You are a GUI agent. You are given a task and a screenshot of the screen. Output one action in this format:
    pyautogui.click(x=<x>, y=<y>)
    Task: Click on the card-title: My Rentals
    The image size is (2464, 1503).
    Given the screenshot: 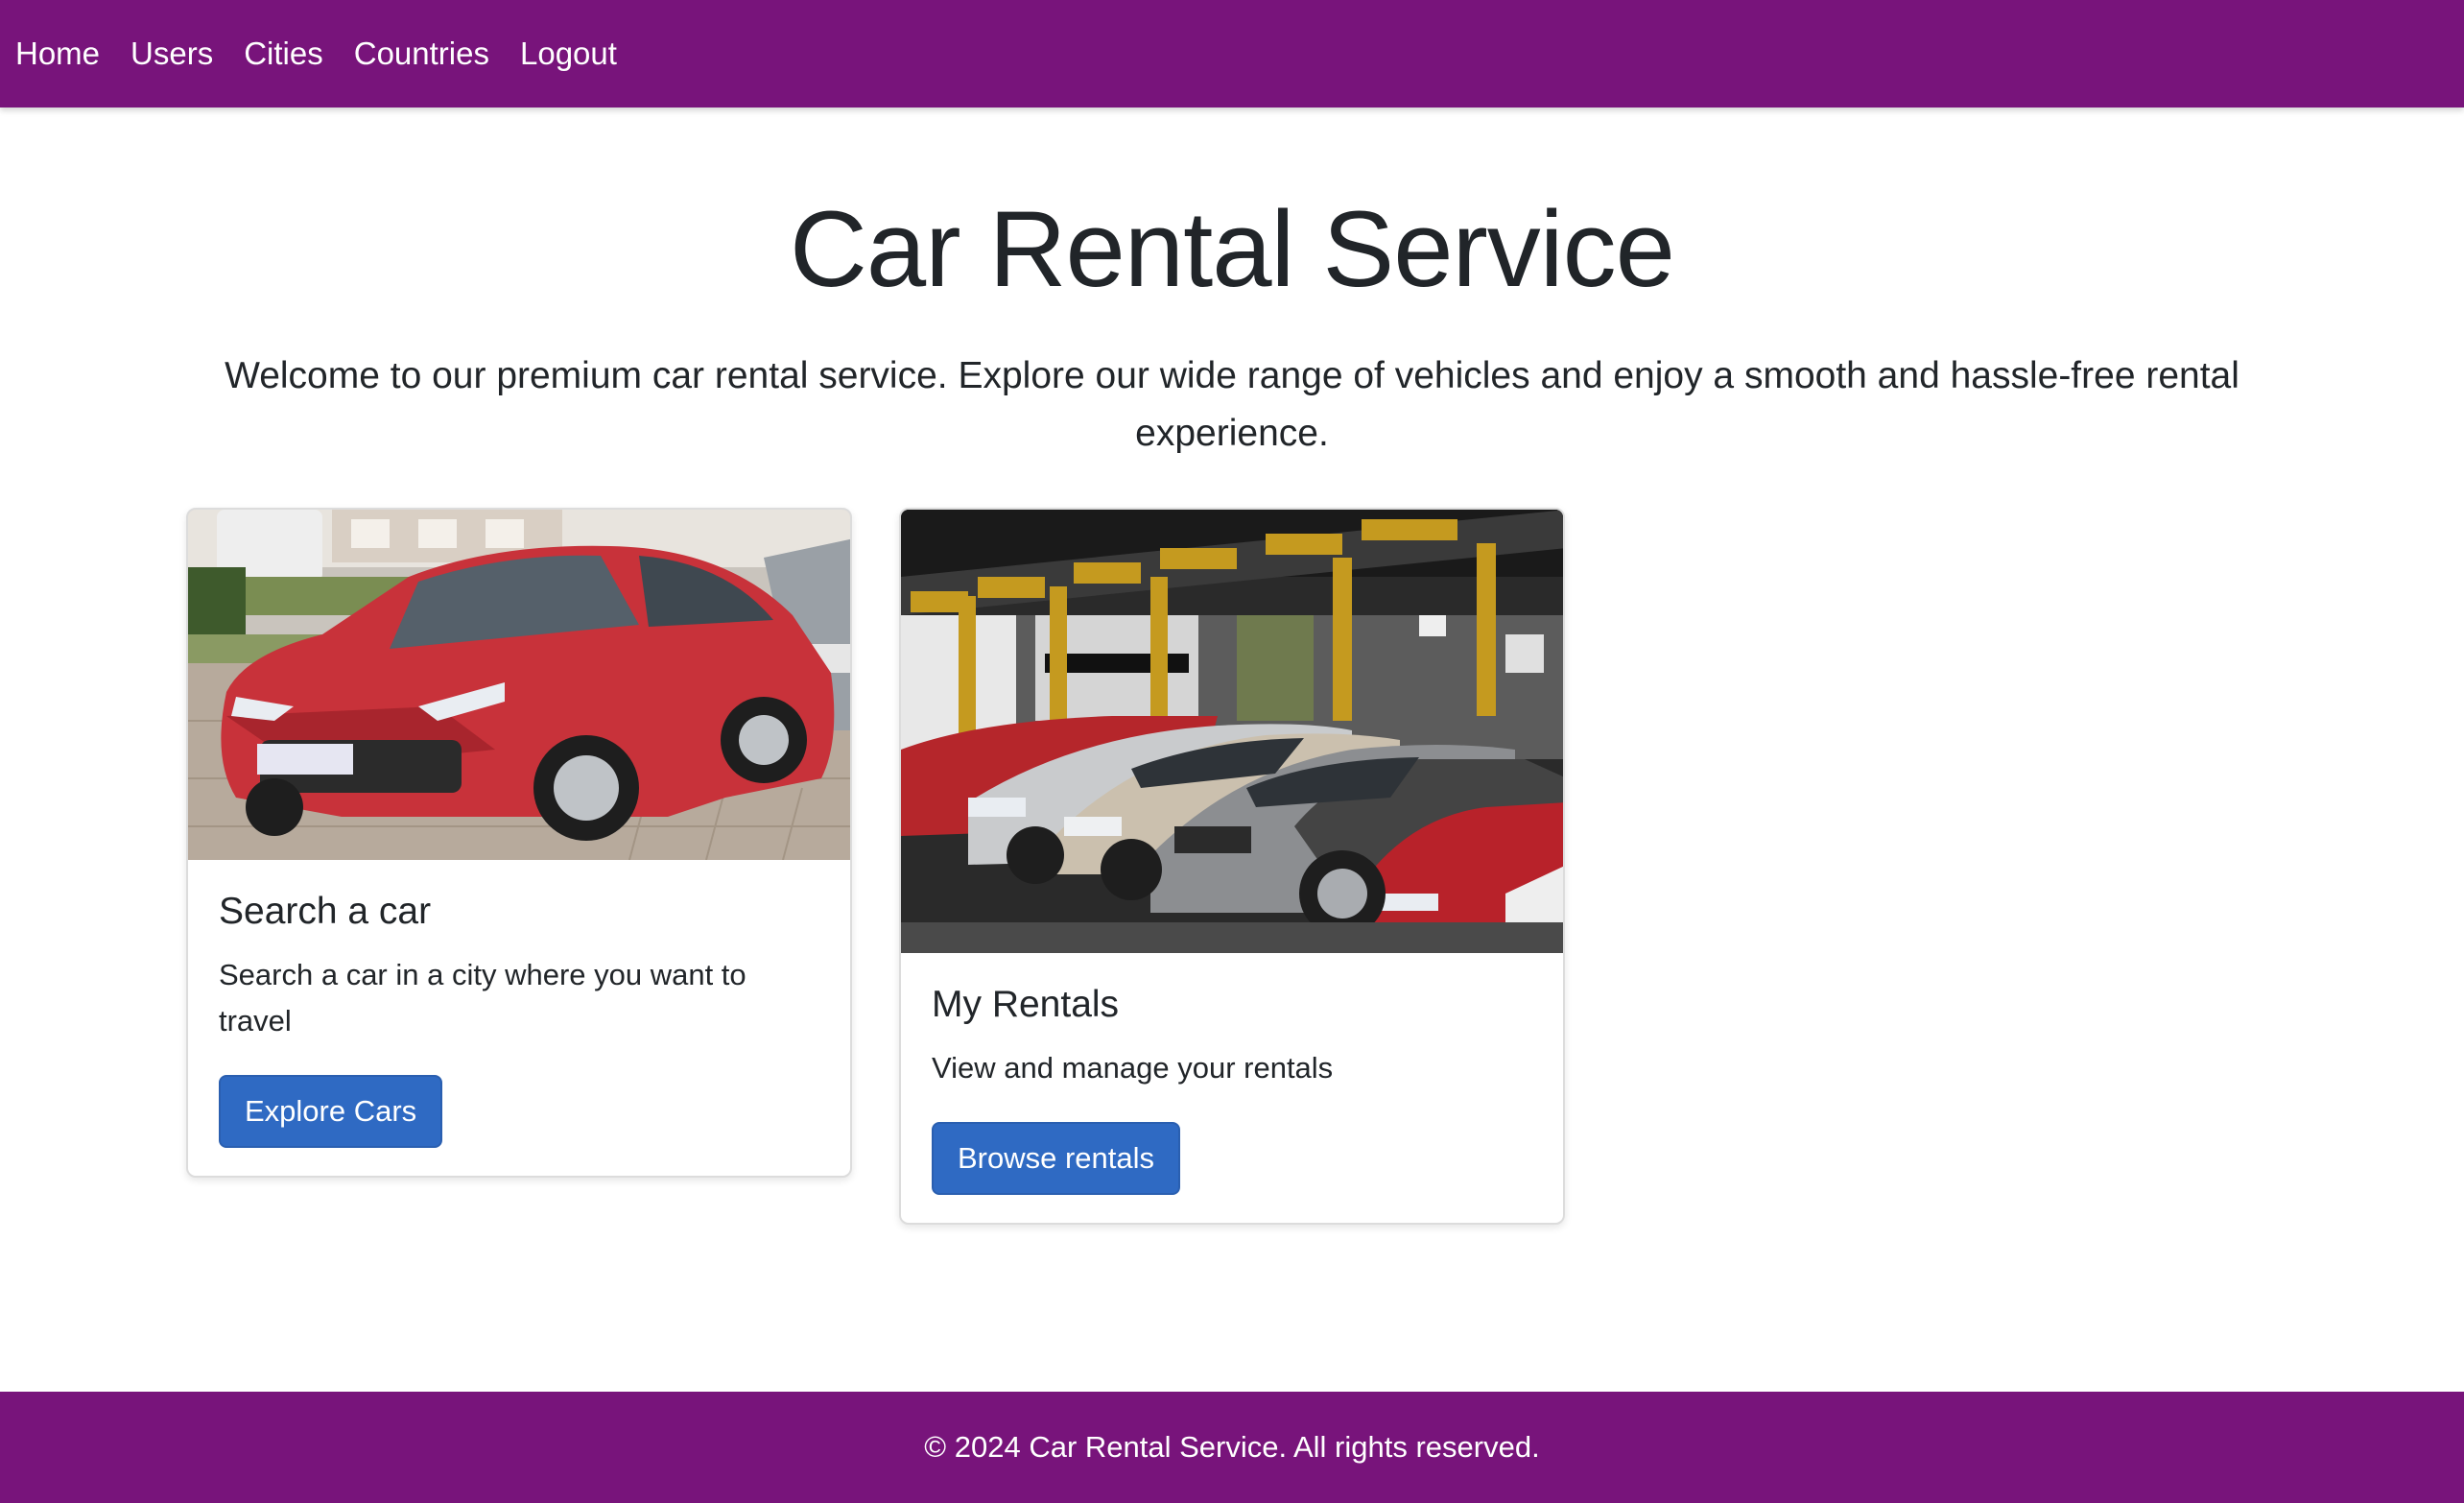 What is the action you would take?
    pyautogui.click(x=1026, y=1004)
    